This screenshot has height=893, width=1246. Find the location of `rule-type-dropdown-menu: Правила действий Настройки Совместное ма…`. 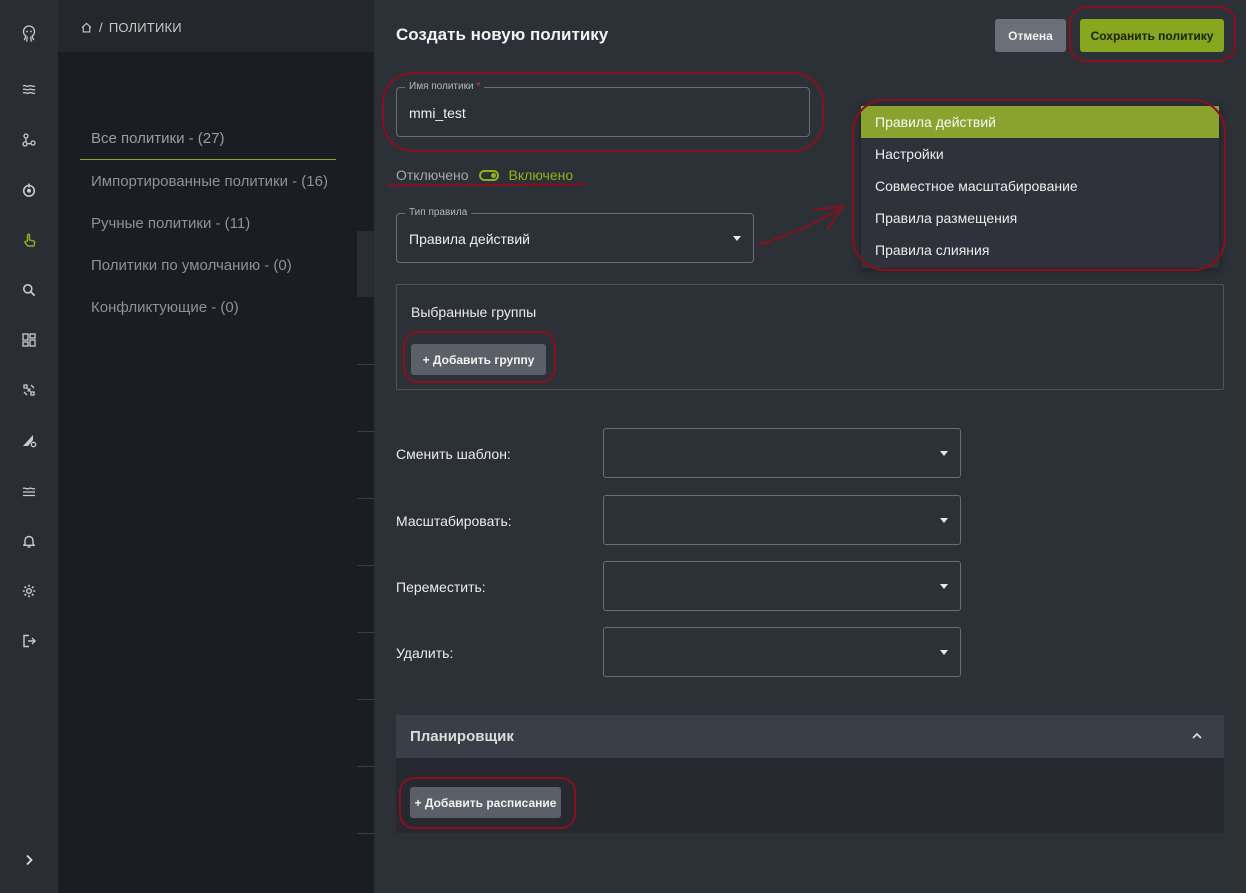

rule-type-dropdown-menu: Правила действий Настройки Совместное ма… is located at coordinates (1040, 187).